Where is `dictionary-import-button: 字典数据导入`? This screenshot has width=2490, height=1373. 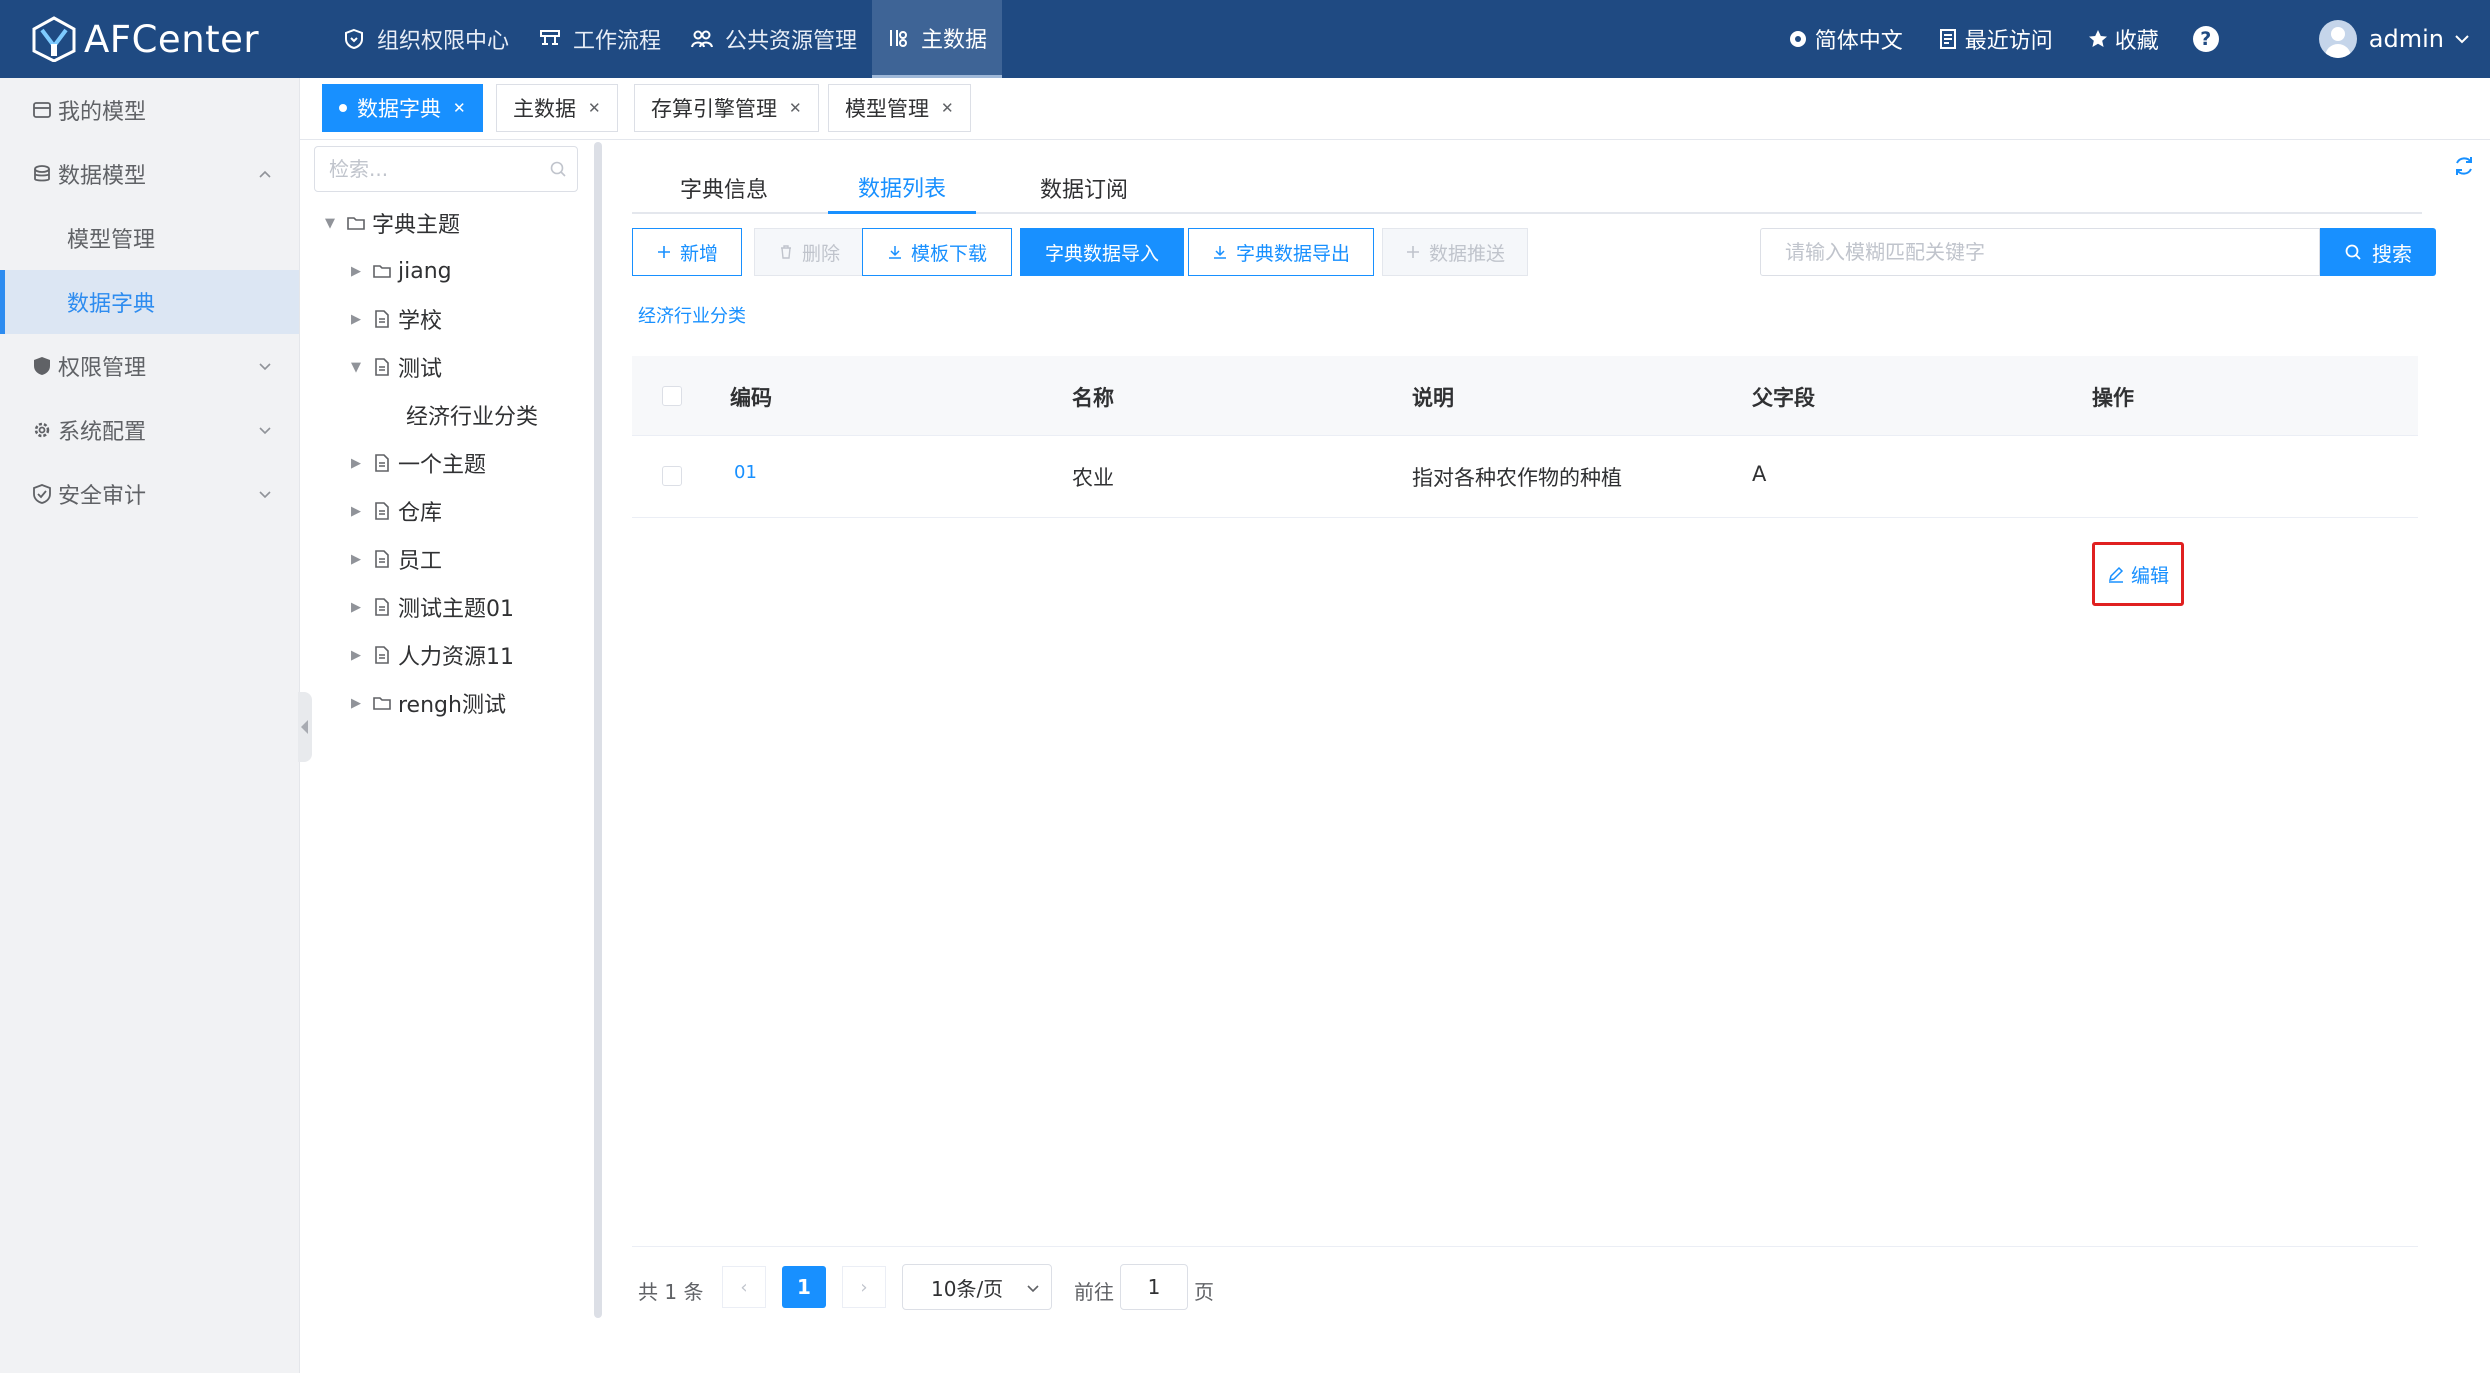 dictionary-import-button: 字典数据导入 is located at coordinates (1102, 252).